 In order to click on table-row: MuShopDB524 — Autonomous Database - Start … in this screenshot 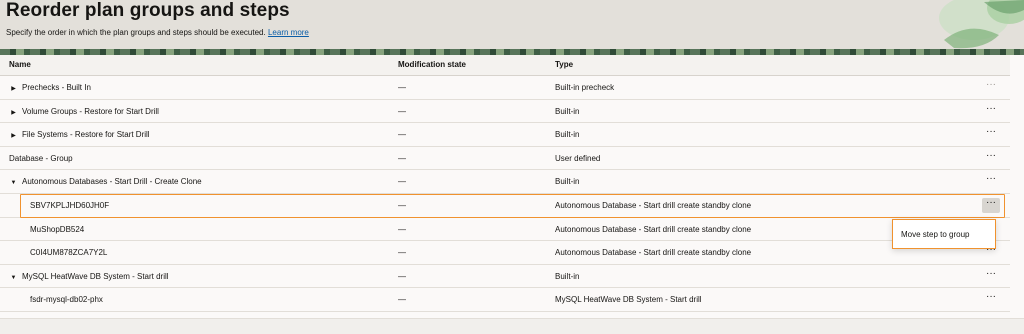, I will do `click(505, 230)`.